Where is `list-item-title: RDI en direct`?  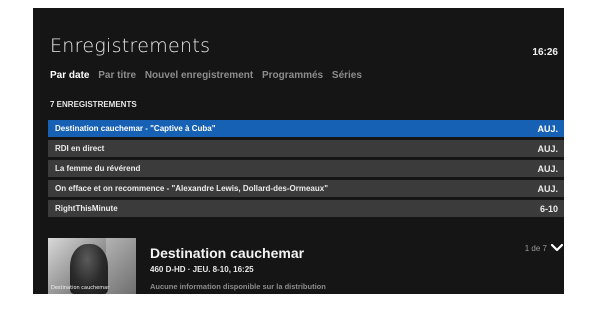 list-item-title: RDI en direct is located at coordinates (80, 148).